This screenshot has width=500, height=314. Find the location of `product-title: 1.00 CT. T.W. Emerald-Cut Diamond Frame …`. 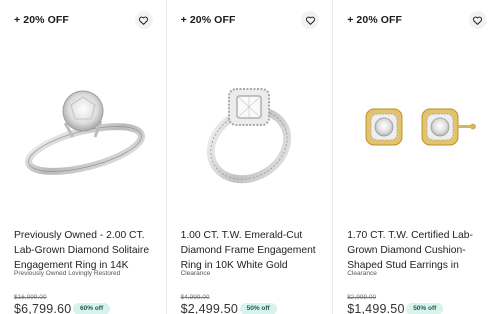

product-title: 1.00 CT. T.W. Emerald-Cut Diamond Frame … is located at coordinates (252, 251).